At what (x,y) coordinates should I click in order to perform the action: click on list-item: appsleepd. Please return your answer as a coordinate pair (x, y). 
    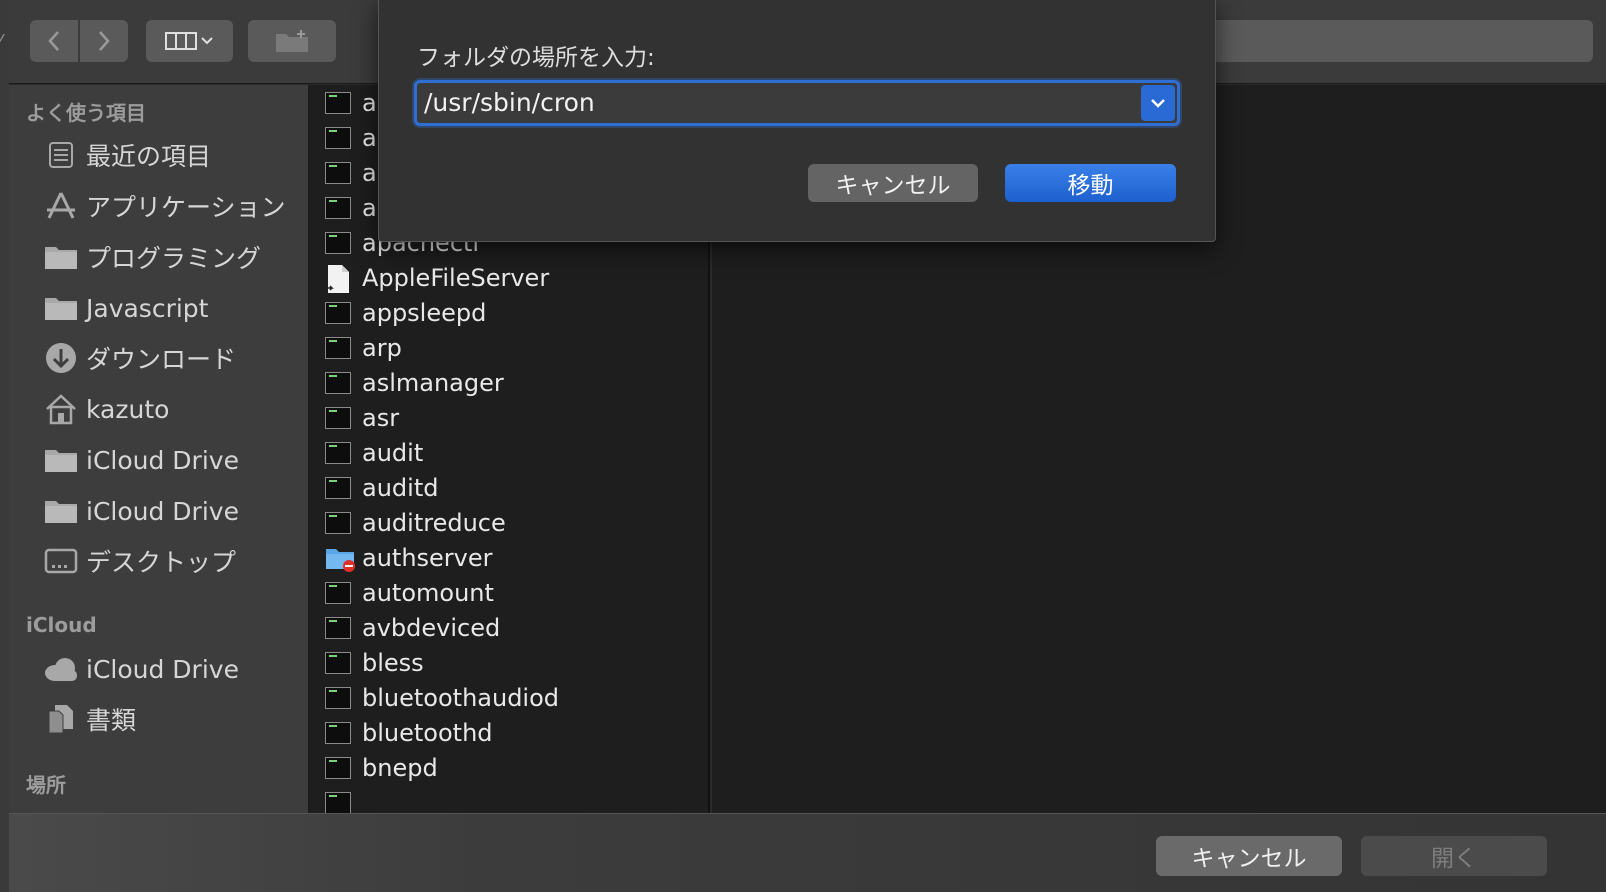
    Looking at the image, I should click on (508, 312).